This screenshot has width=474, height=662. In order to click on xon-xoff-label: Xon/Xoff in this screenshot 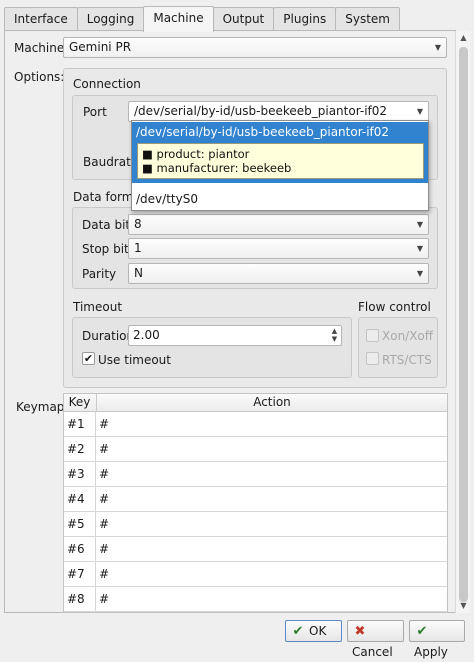, I will do `click(408, 336)`.